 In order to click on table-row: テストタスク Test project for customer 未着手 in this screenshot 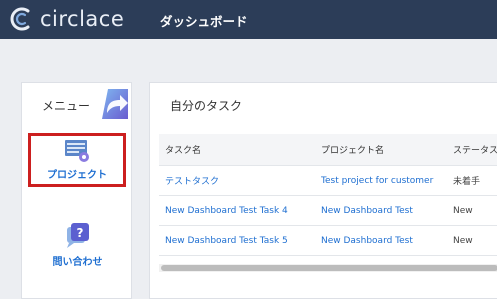, I will do `click(328, 181)`.